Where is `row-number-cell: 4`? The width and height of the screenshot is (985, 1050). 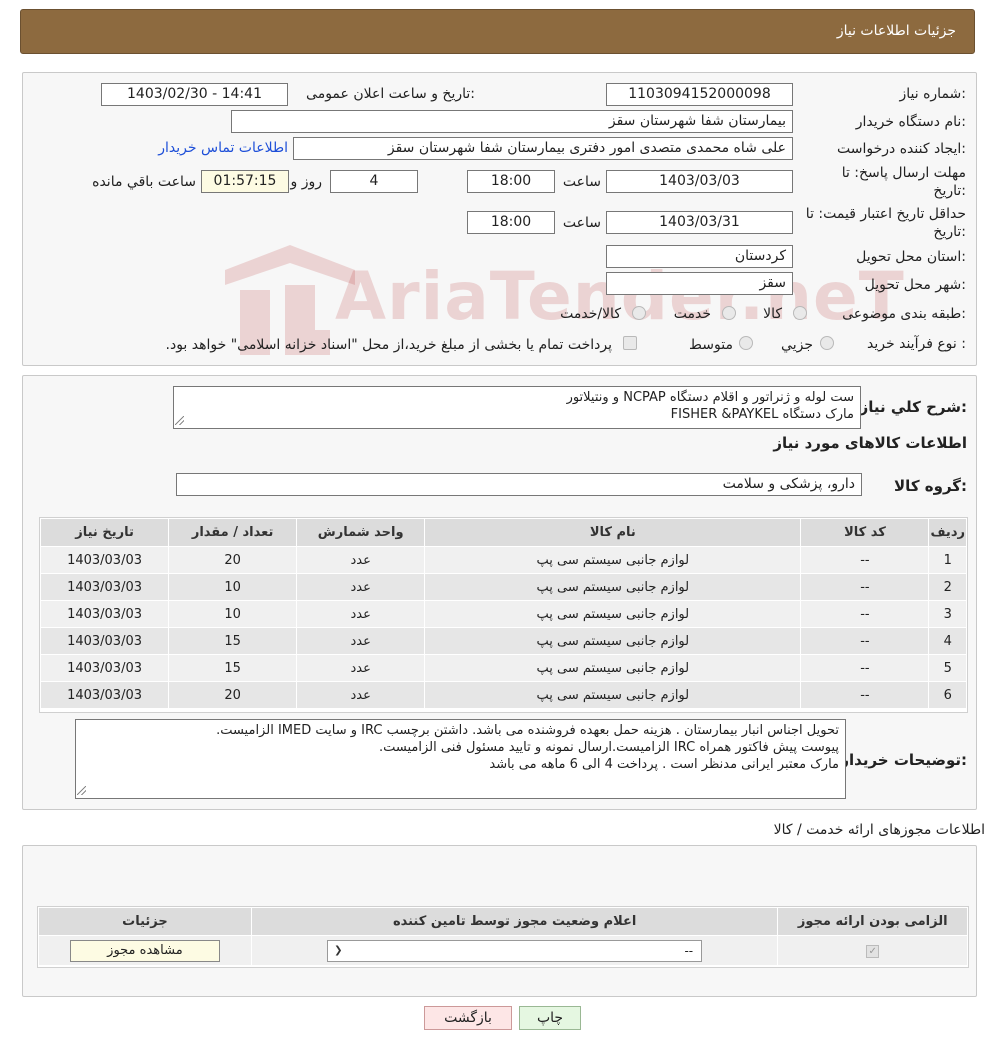 row-number-cell: 4 is located at coordinates (947, 641).